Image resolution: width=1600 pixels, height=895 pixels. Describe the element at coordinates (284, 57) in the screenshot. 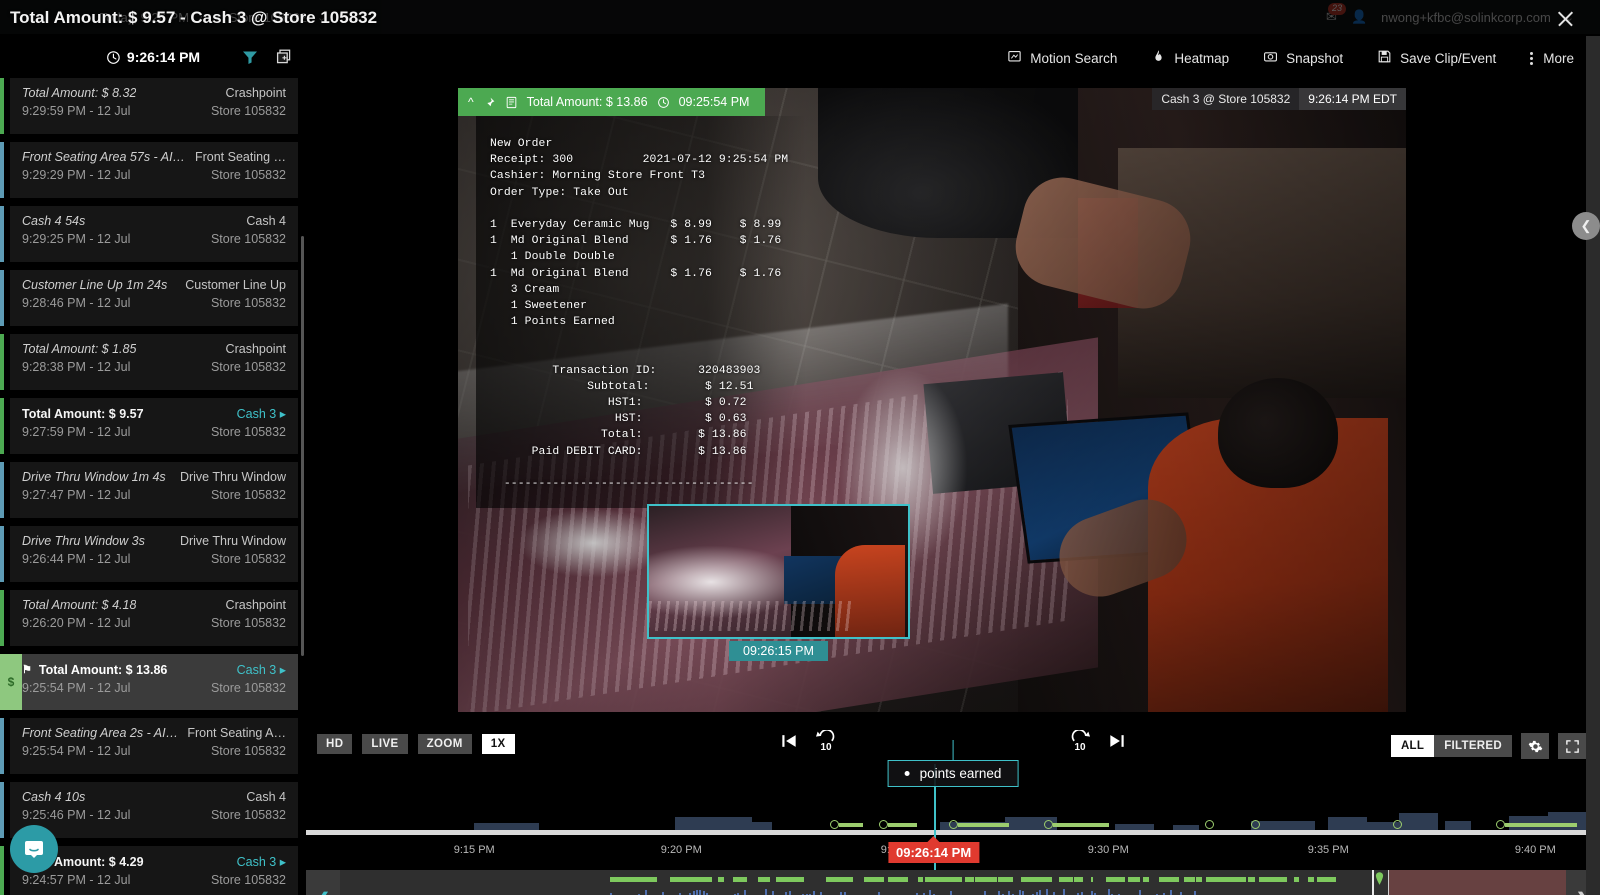

I see `copy-layers-icon` at that location.